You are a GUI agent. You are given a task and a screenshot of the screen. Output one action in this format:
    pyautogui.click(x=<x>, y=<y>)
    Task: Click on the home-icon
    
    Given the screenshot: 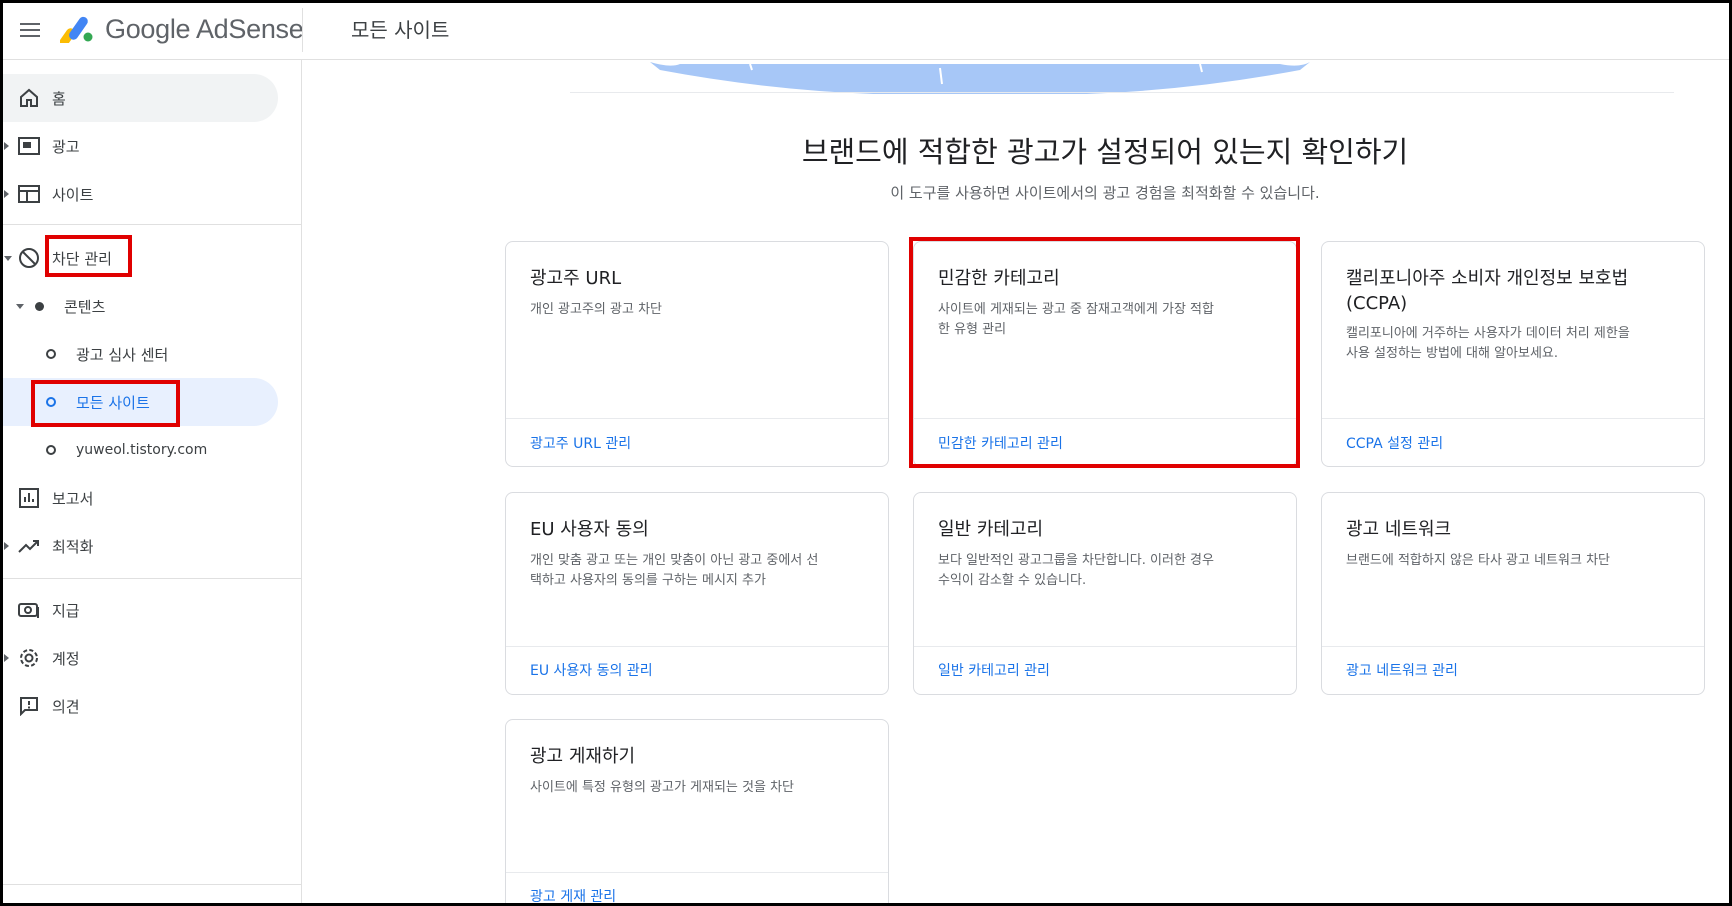 What is the action you would take?
    pyautogui.click(x=29, y=98)
    